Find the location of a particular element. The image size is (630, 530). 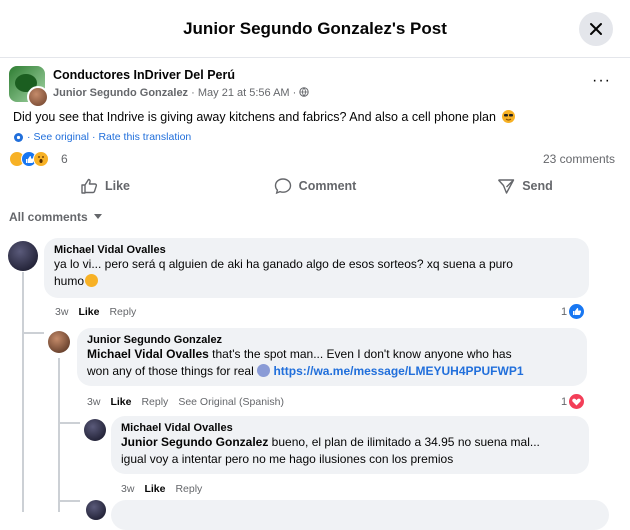

reaction-count: 6 is located at coordinates (64, 159).